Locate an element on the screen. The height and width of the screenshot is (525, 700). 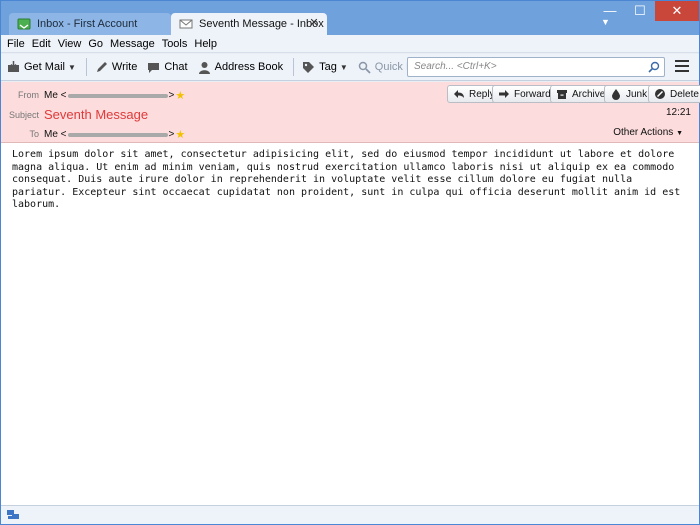
other-actions-label: Other Actions is located at coordinates (643, 132).